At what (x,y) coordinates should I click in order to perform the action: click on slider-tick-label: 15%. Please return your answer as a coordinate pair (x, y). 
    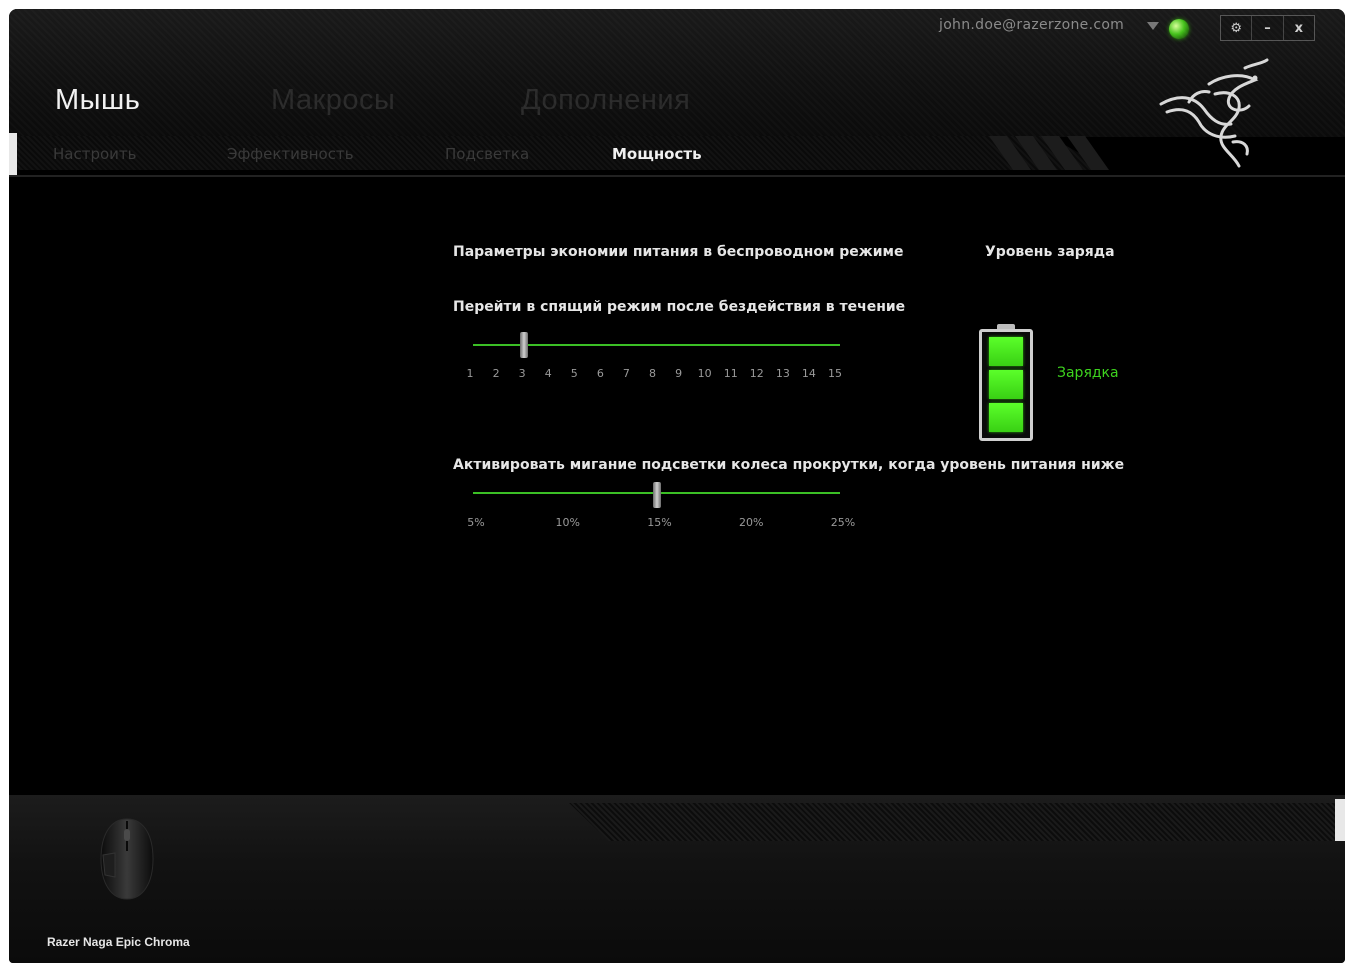
    Looking at the image, I should click on (659, 522).